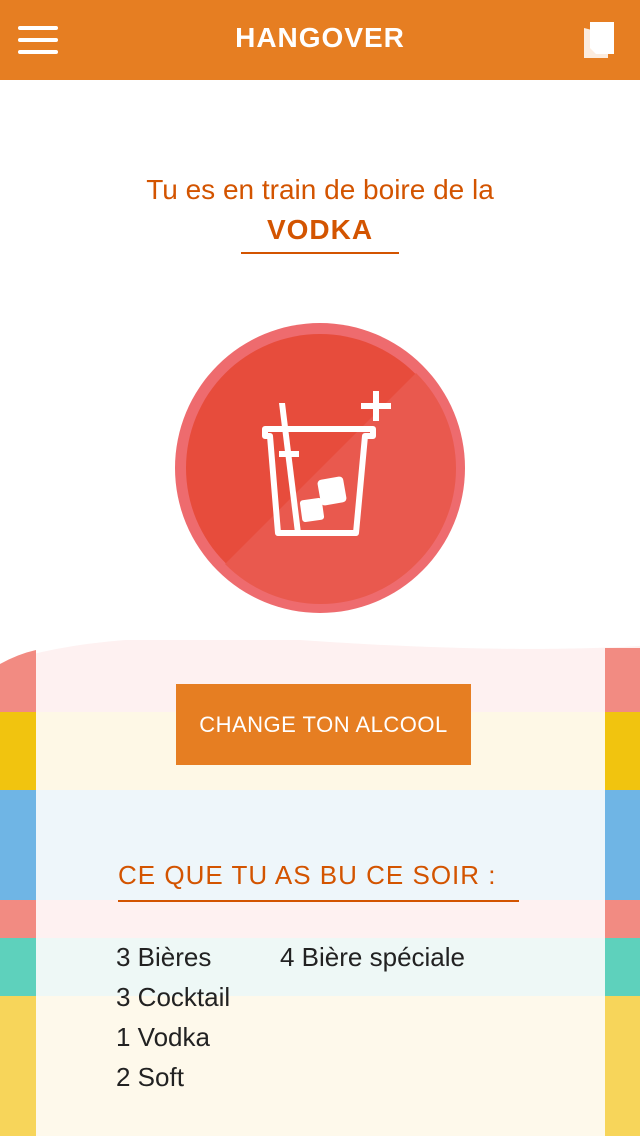  I want to click on copy-icon, so click(599, 40).